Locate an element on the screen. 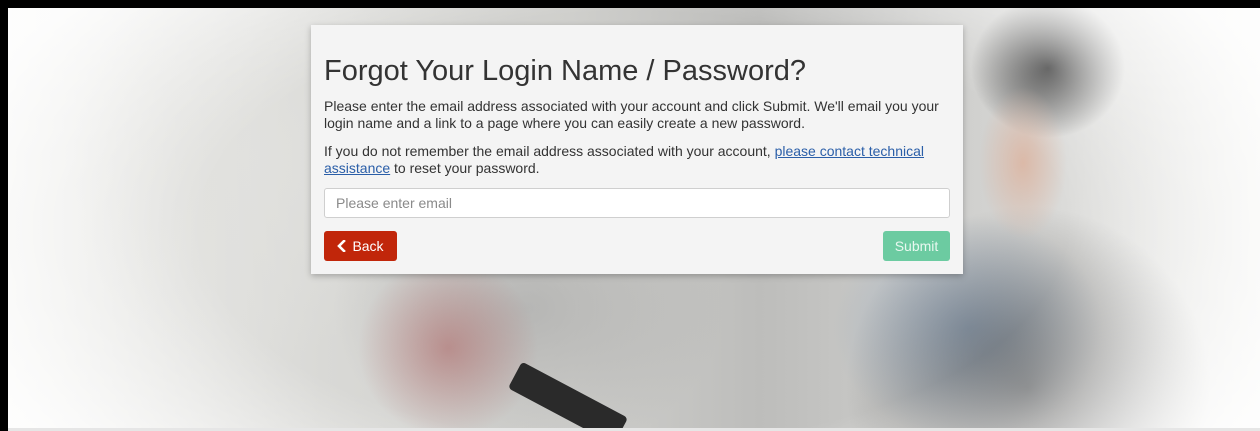  submit-button: Submit is located at coordinates (916, 246).